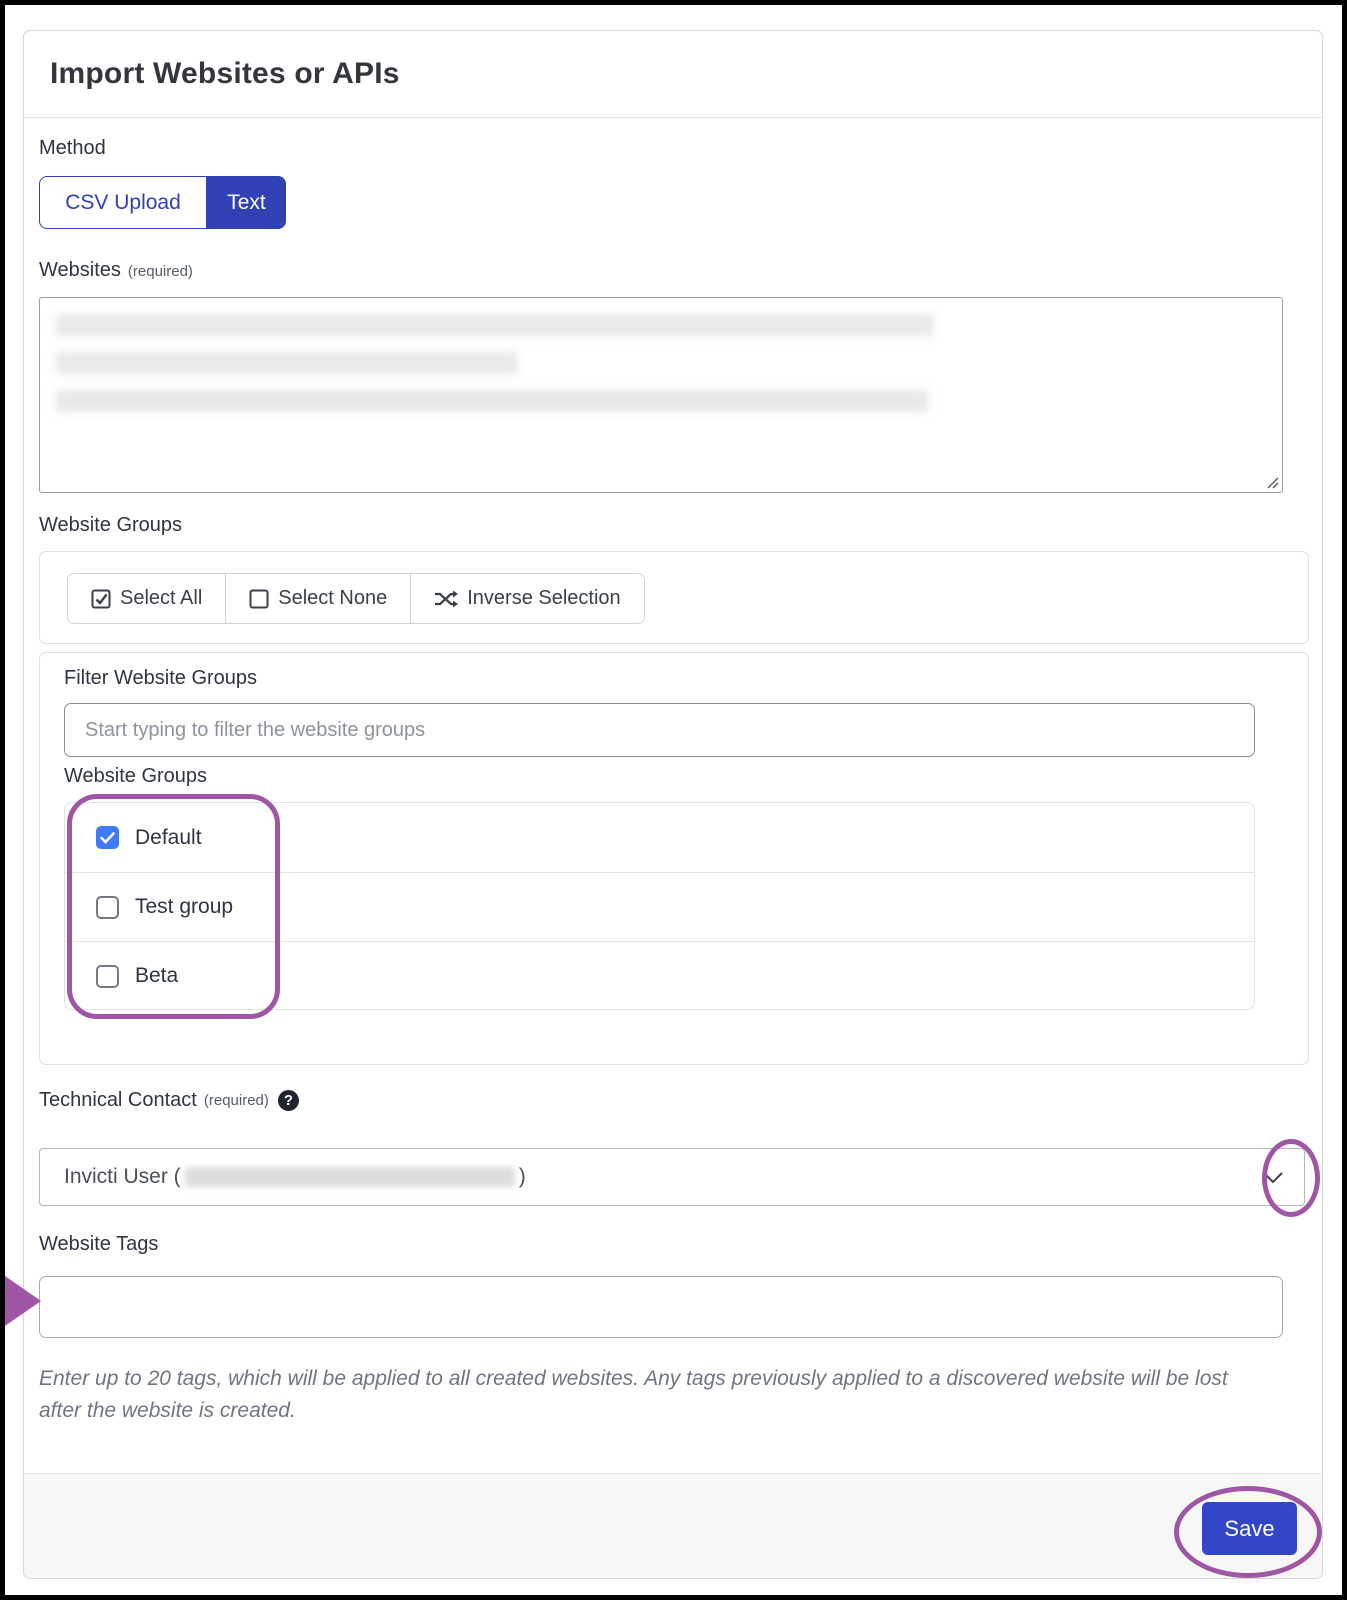  What do you see at coordinates (1271, 481) in the screenshot?
I see `textarea-resize-handle` at bounding box center [1271, 481].